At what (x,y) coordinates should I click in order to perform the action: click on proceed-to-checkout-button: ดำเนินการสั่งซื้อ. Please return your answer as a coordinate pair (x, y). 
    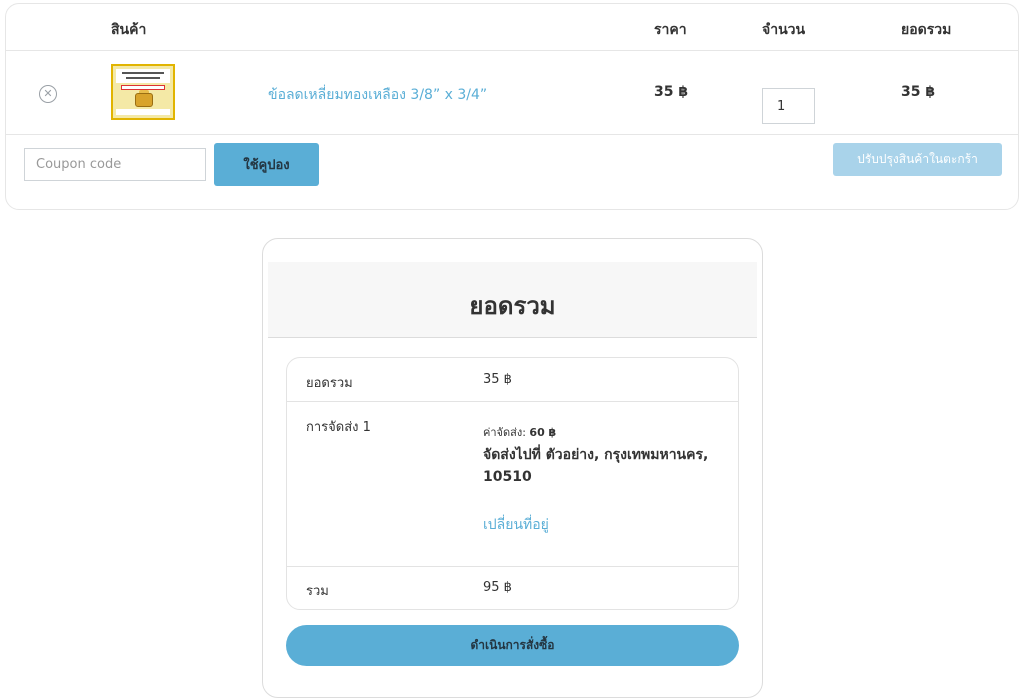
    Looking at the image, I should click on (512, 645).